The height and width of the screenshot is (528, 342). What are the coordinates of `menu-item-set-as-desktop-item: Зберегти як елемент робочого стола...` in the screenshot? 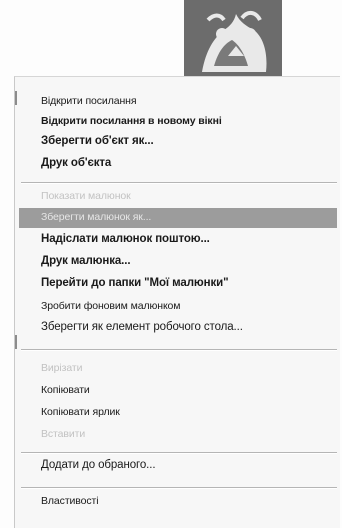 It's located at (142, 327).